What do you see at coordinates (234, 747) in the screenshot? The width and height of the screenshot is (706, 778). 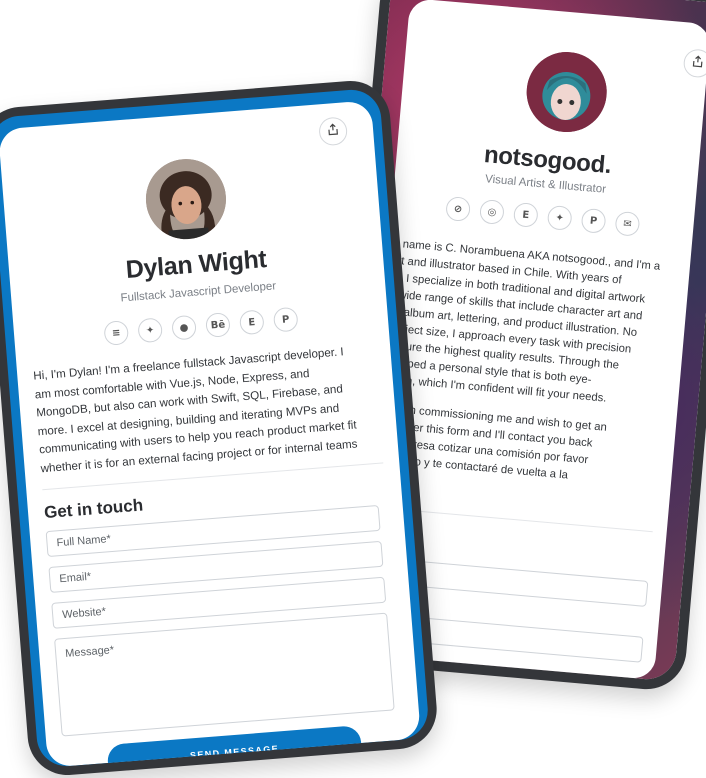 I see `send-message-button: SEND MESSAGE` at bounding box center [234, 747].